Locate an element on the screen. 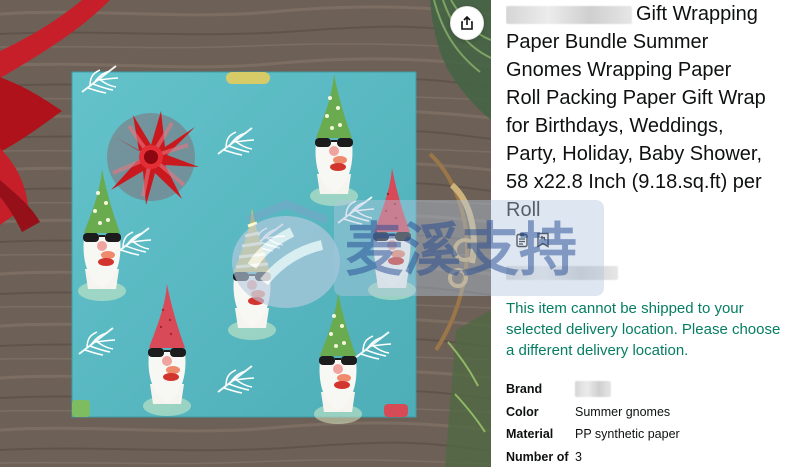  spec-label-number-of: Number of is located at coordinates (537, 456).